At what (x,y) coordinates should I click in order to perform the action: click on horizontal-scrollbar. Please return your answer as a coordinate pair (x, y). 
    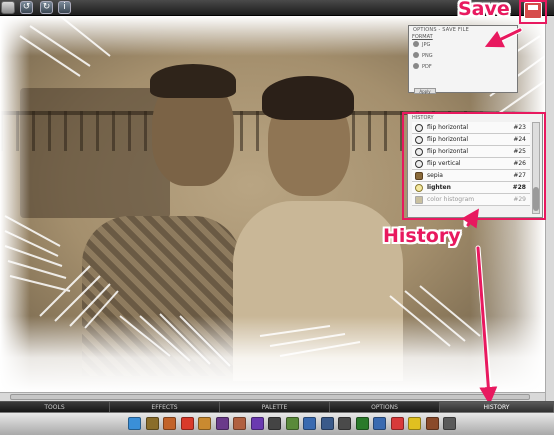
    Looking at the image, I should click on (272, 396).